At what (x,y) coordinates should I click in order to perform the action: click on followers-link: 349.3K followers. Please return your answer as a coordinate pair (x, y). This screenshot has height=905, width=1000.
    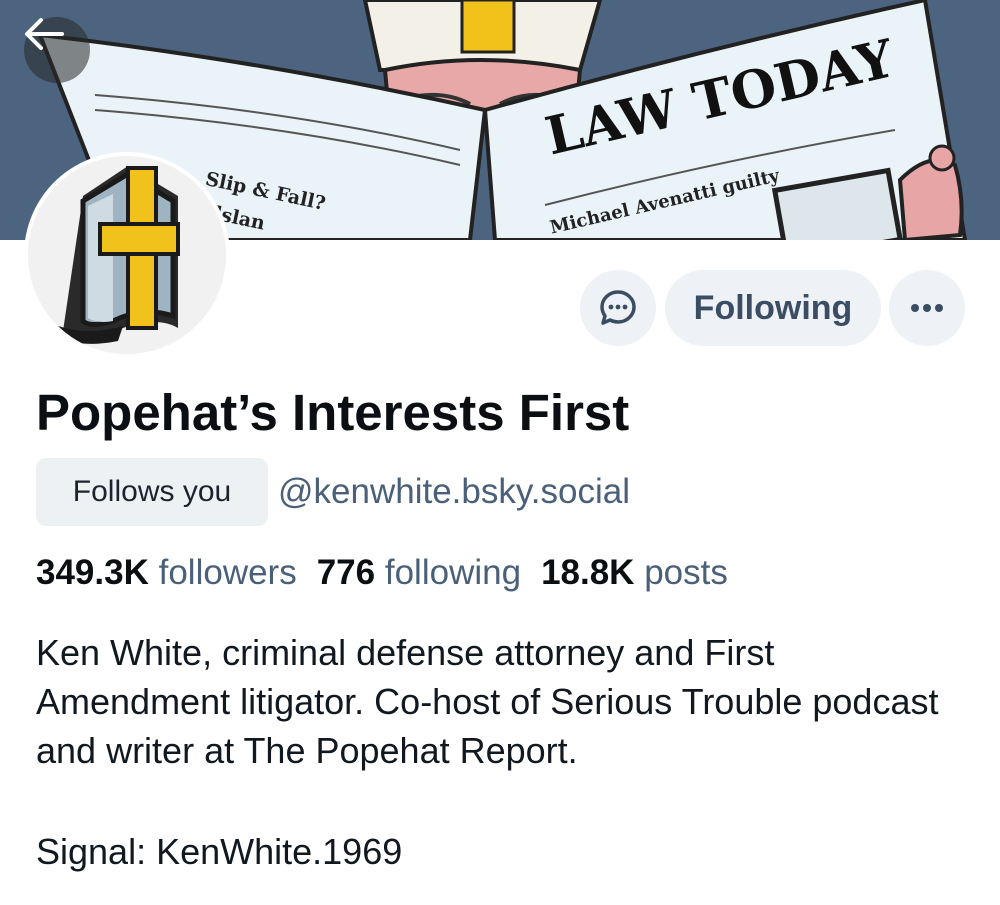
    Looking at the image, I should click on (166, 572).